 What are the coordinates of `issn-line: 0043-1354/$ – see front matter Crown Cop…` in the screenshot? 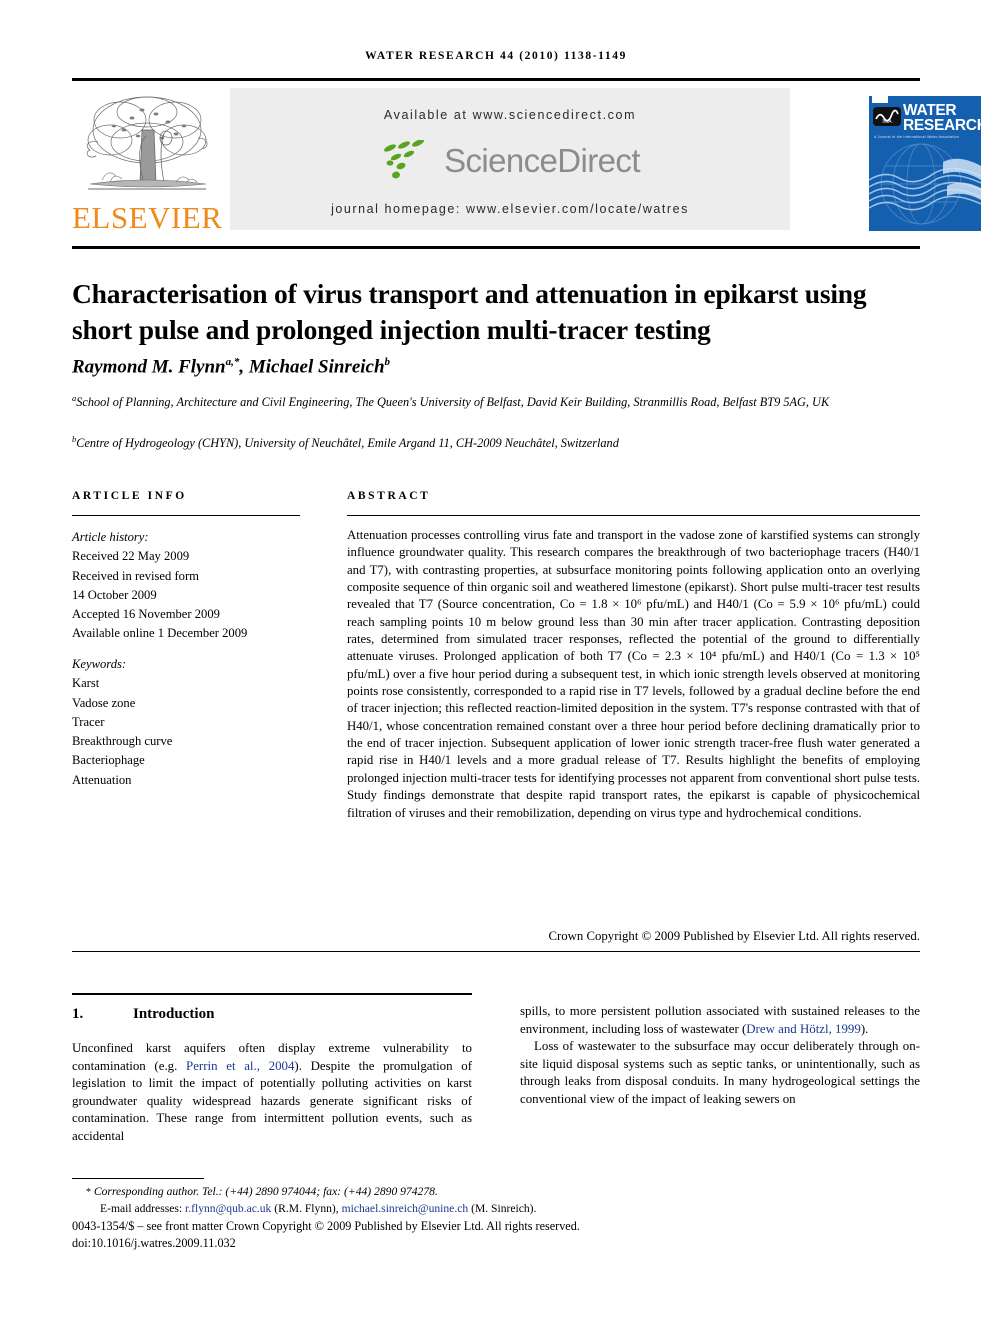 It's located at (326, 1226).